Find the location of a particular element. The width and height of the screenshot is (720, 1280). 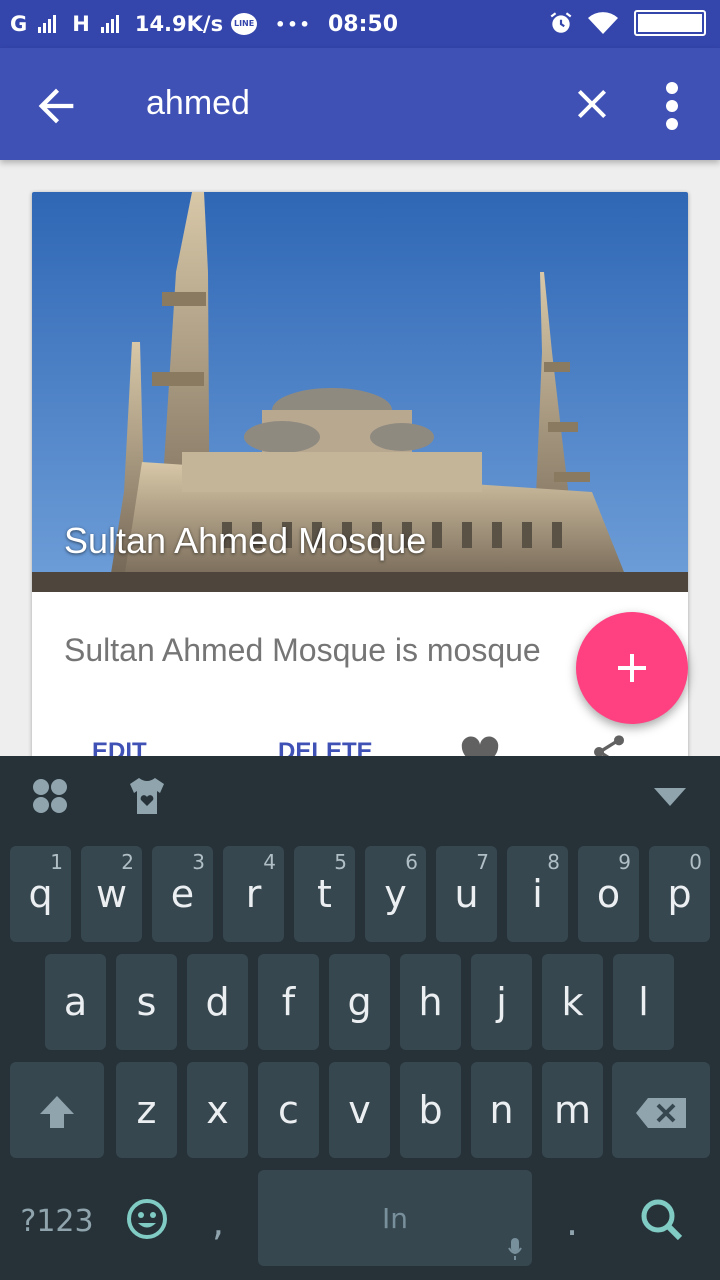

add-fab-button is located at coordinates (632, 668).